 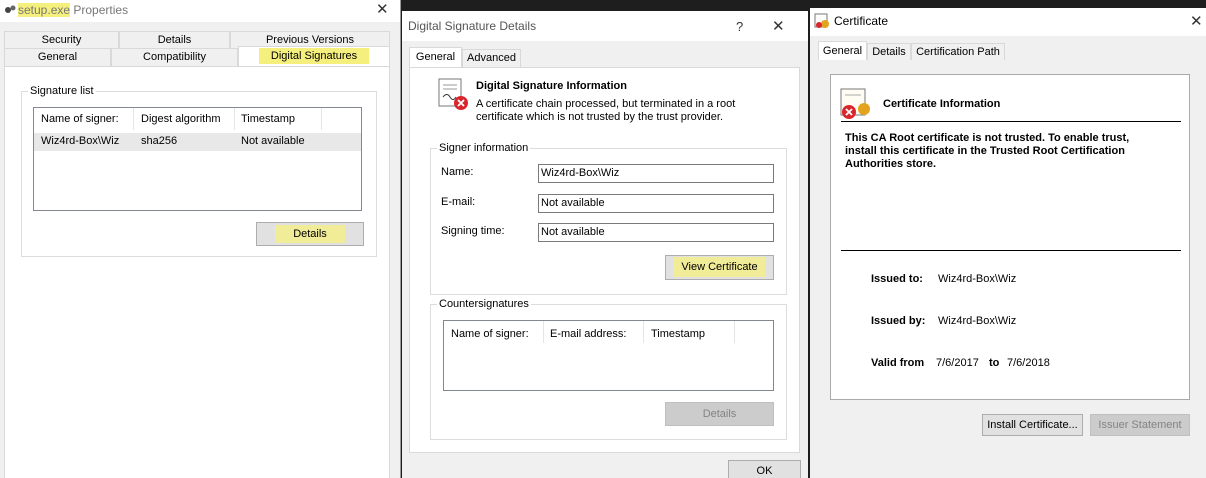 What do you see at coordinates (484, 148) in the screenshot?
I see `signer-information-label: Signer information` at bounding box center [484, 148].